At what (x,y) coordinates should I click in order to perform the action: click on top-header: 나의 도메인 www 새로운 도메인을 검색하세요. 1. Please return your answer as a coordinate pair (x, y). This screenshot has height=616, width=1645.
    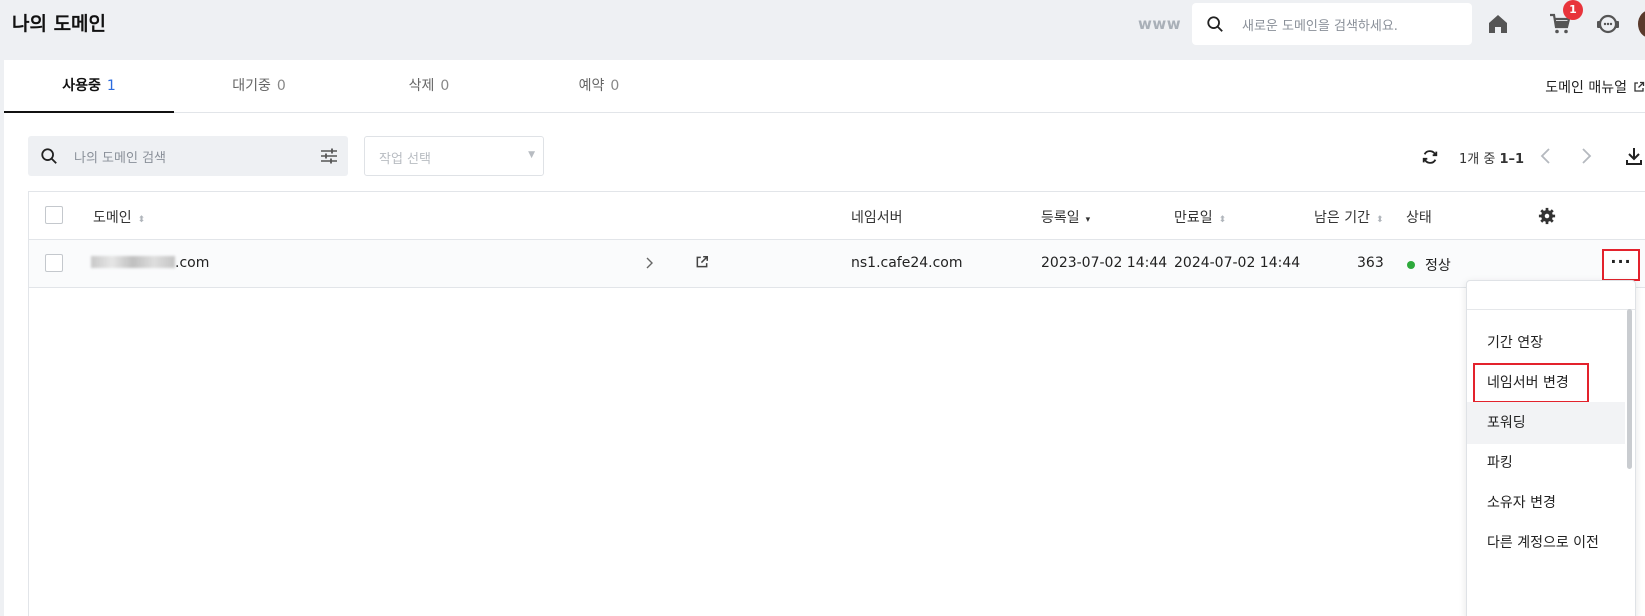
    Looking at the image, I should click on (822, 30).